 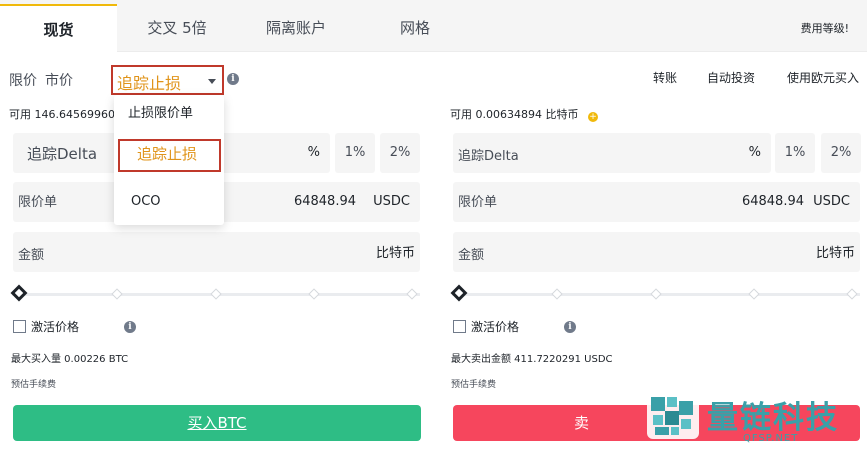 What do you see at coordinates (395, 253) in the screenshot?
I see `buy-amount-unit: 比特币` at bounding box center [395, 253].